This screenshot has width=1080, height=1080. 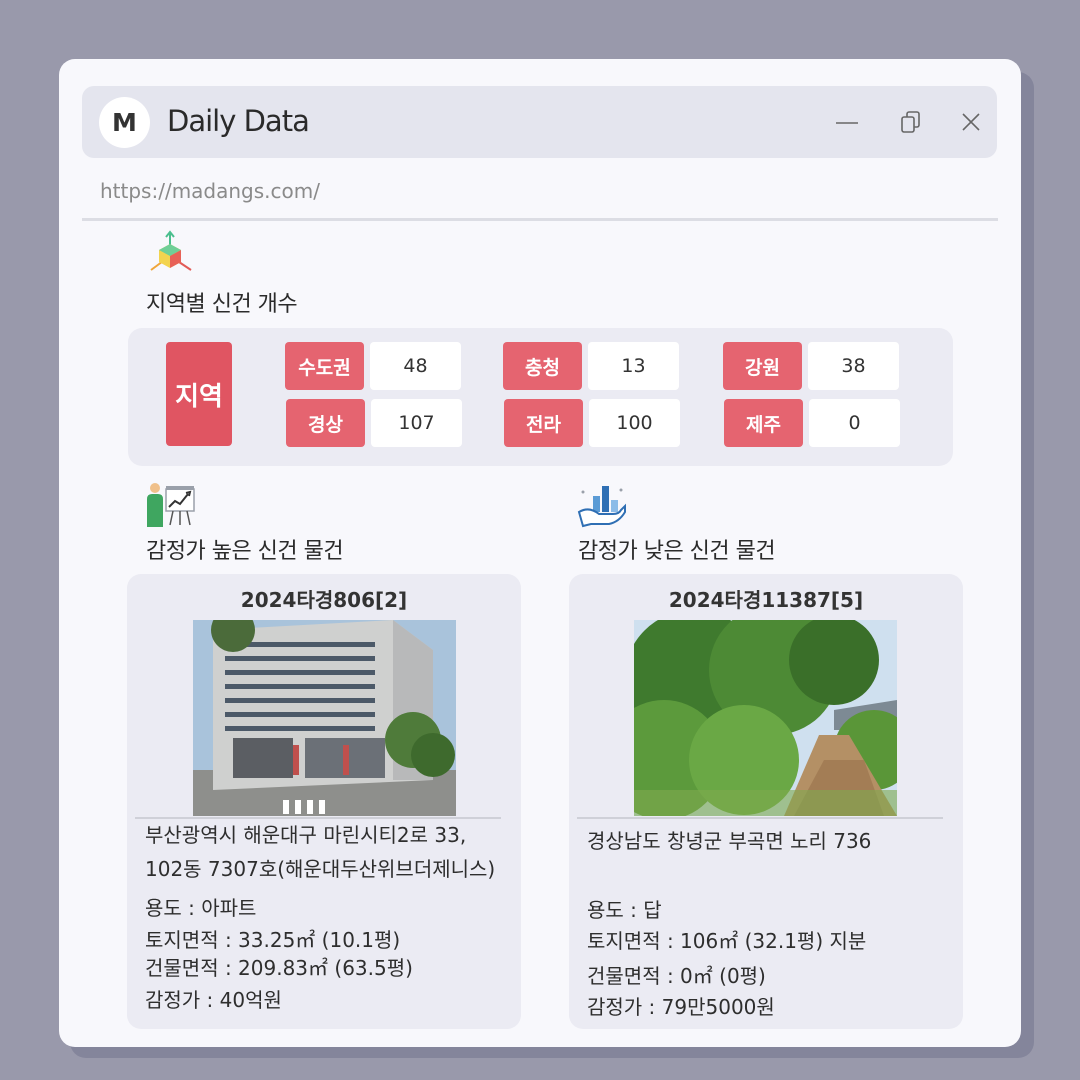 What do you see at coordinates (762, 366) in the screenshot?
I see `region-label-gangwon: 강원` at bounding box center [762, 366].